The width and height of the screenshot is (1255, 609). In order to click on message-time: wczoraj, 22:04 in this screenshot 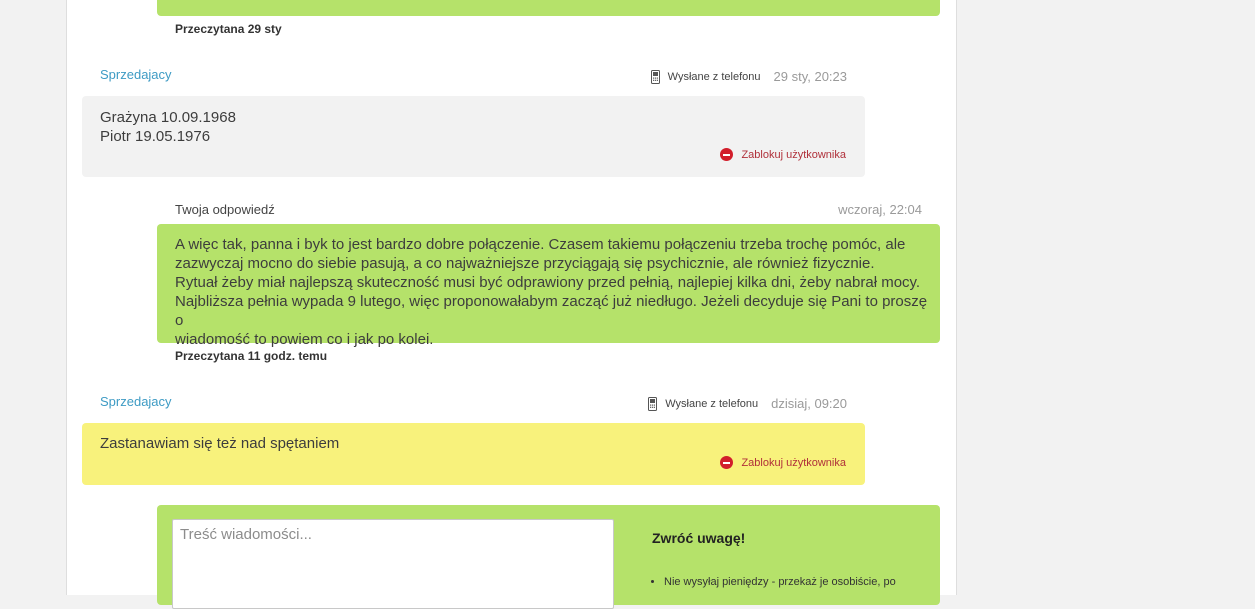, I will do `click(880, 209)`.